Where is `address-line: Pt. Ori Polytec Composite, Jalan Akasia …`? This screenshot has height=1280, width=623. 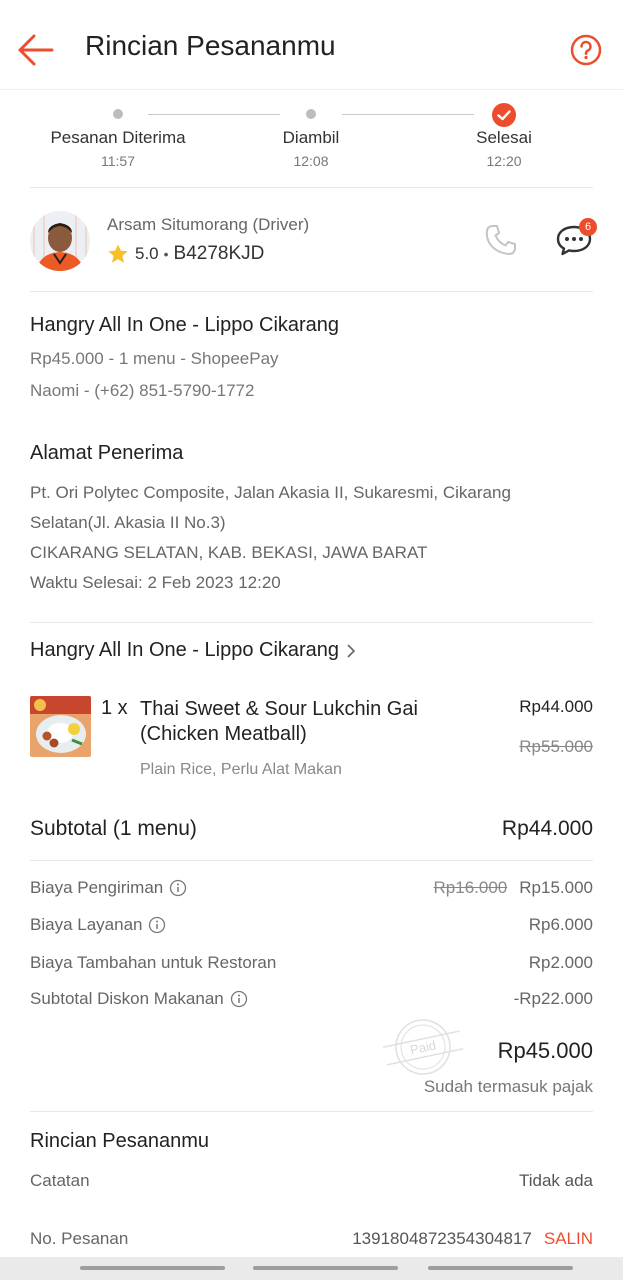 address-line: Pt. Ori Polytec Composite, Jalan Akasia … is located at coordinates (270, 492).